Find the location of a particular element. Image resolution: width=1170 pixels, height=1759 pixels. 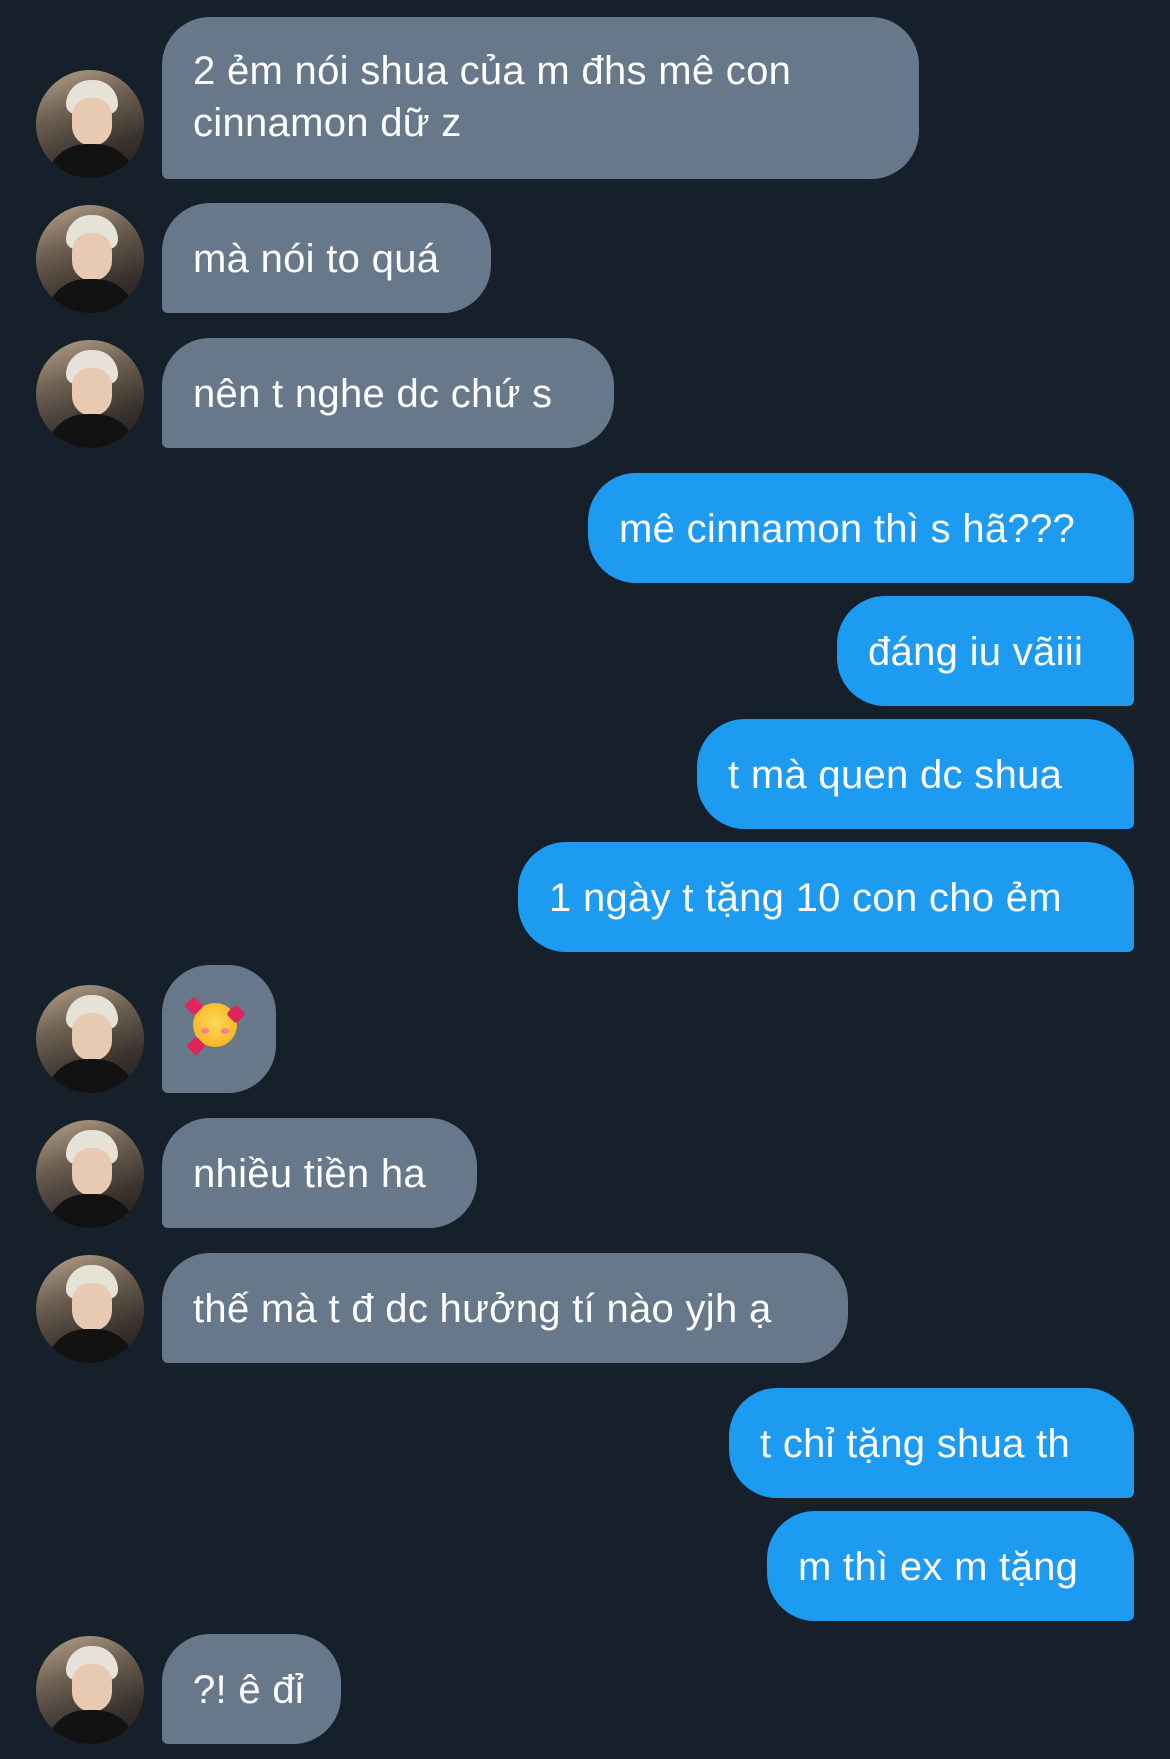

incoming-message-bubble is located at coordinates (219, 1029).